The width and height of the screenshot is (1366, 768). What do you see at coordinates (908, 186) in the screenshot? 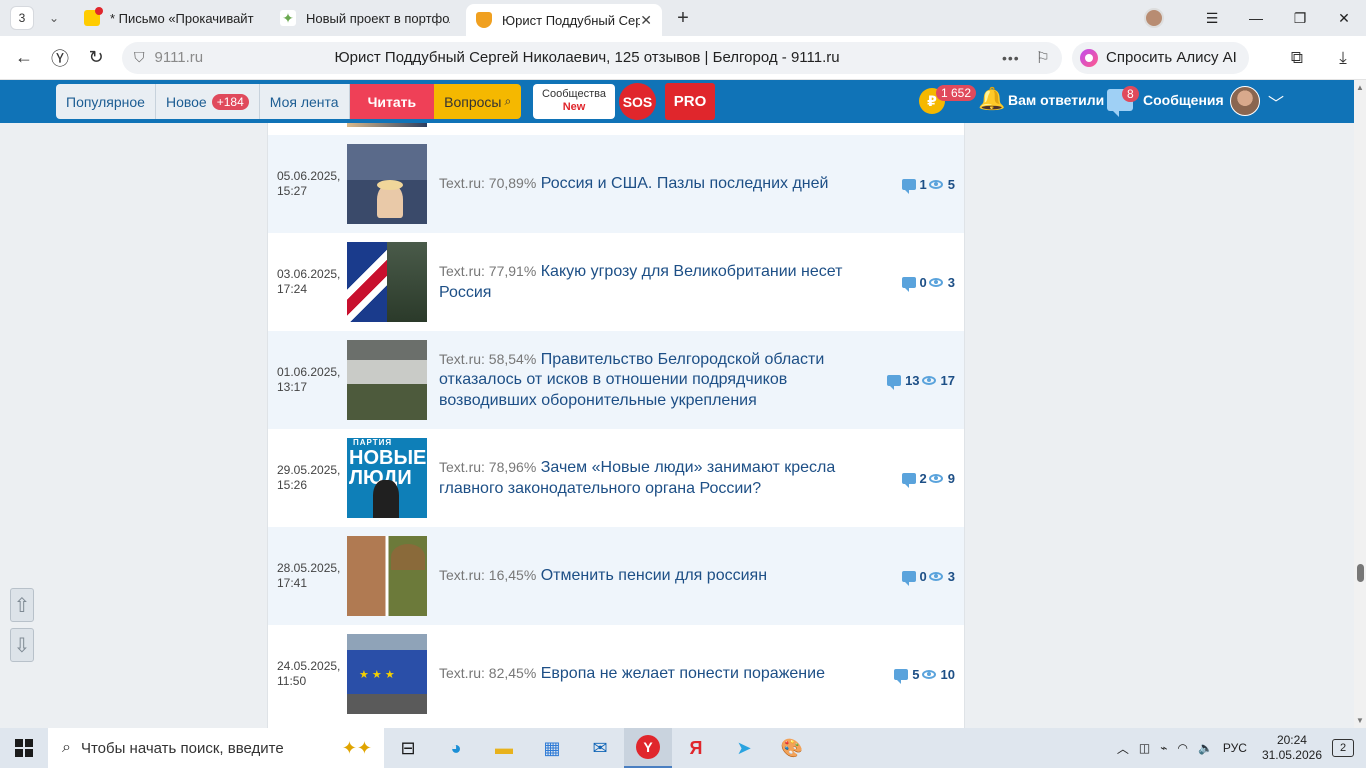
I see `comment-icon` at bounding box center [908, 186].